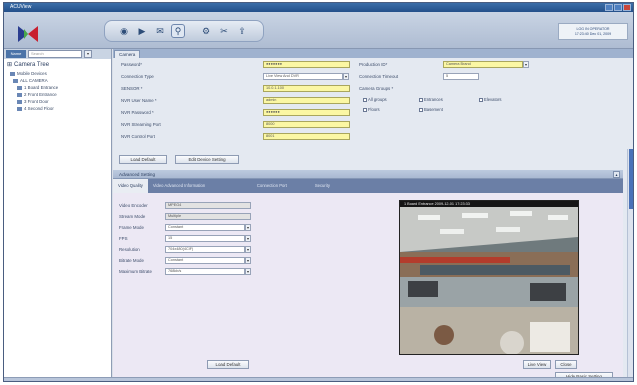  I want to click on tree-item: 3 Front Door, so click(57, 101).